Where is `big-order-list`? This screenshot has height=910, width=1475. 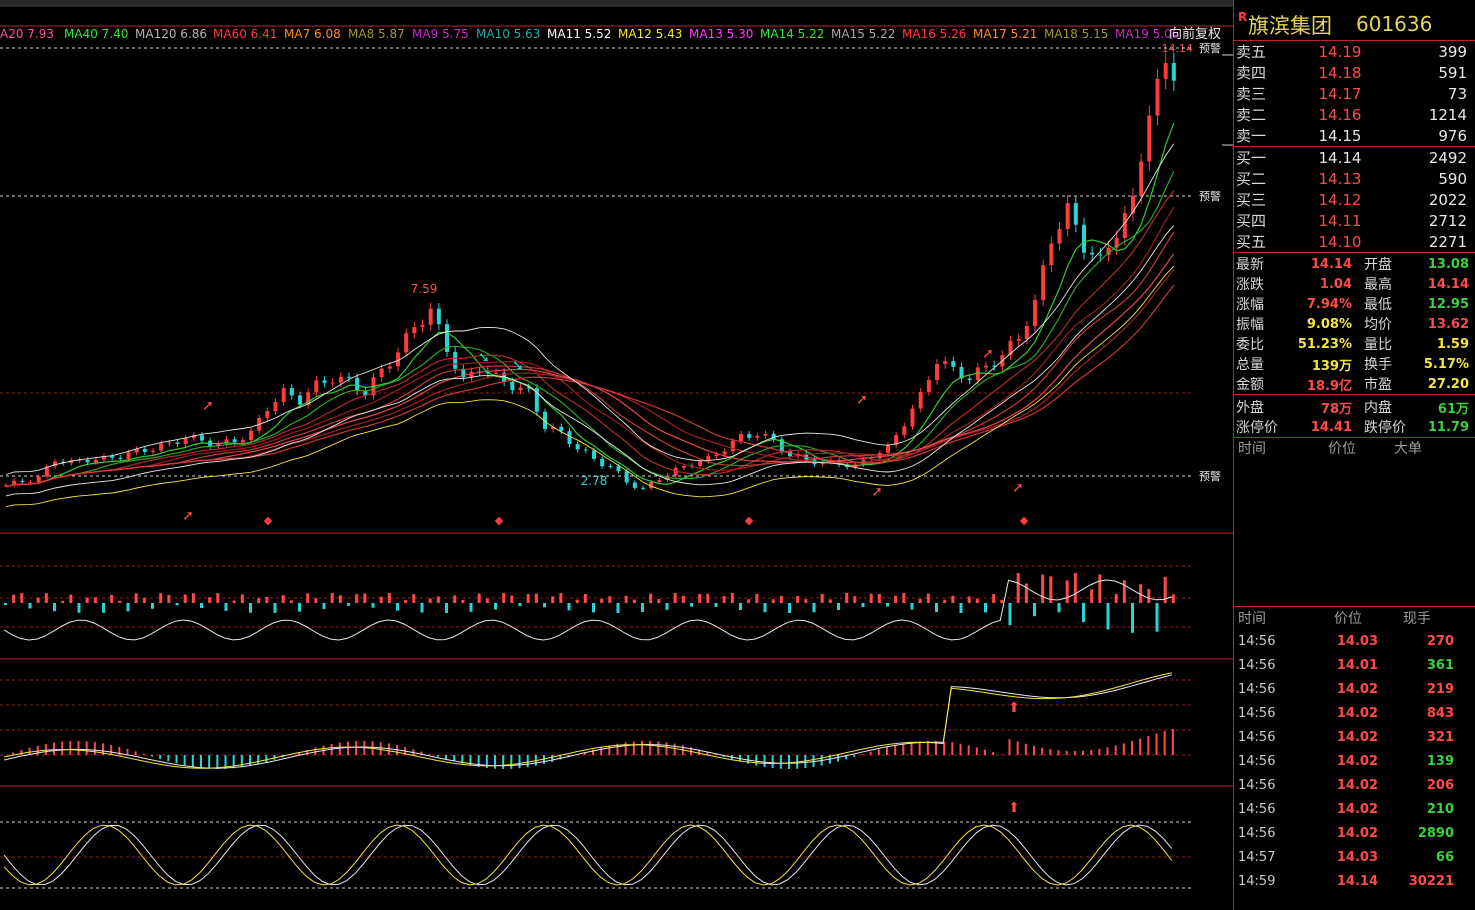
big-order-list is located at coordinates (1354, 532).